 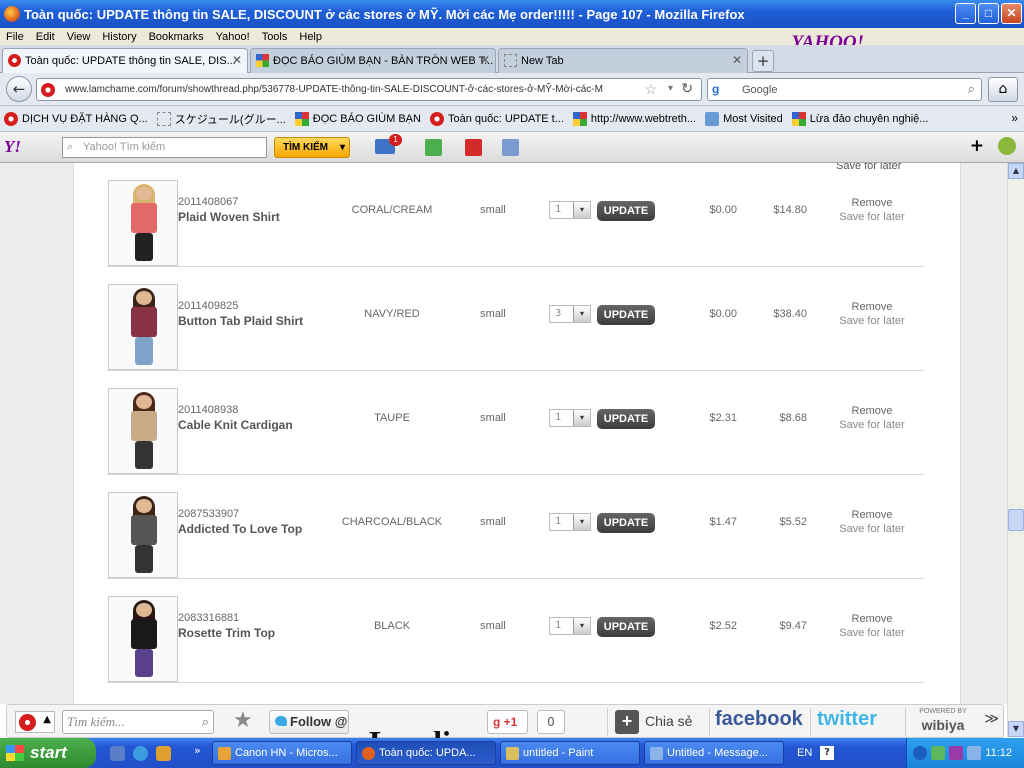 What do you see at coordinates (965, 13) in the screenshot?
I see `minimize-button: _` at bounding box center [965, 13].